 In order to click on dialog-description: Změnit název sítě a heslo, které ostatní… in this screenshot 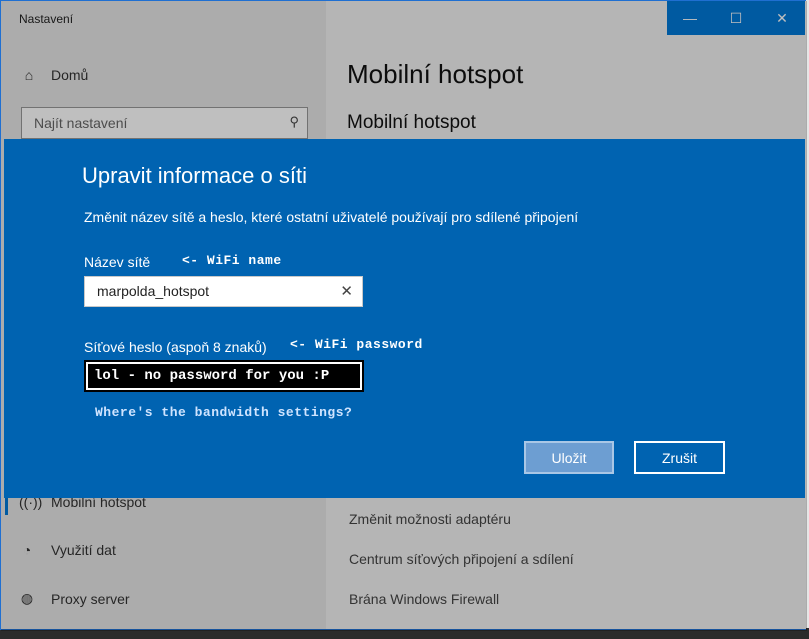, I will do `click(331, 217)`.